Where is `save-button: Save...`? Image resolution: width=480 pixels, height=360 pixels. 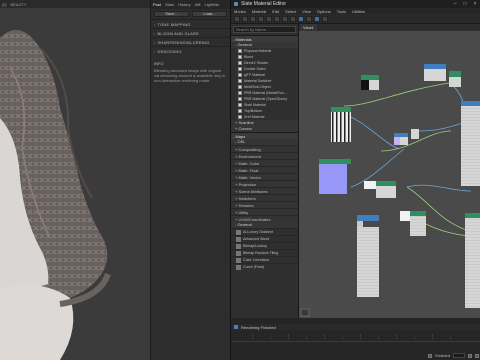 save-button: Save... is located at coordinates (171, 14).